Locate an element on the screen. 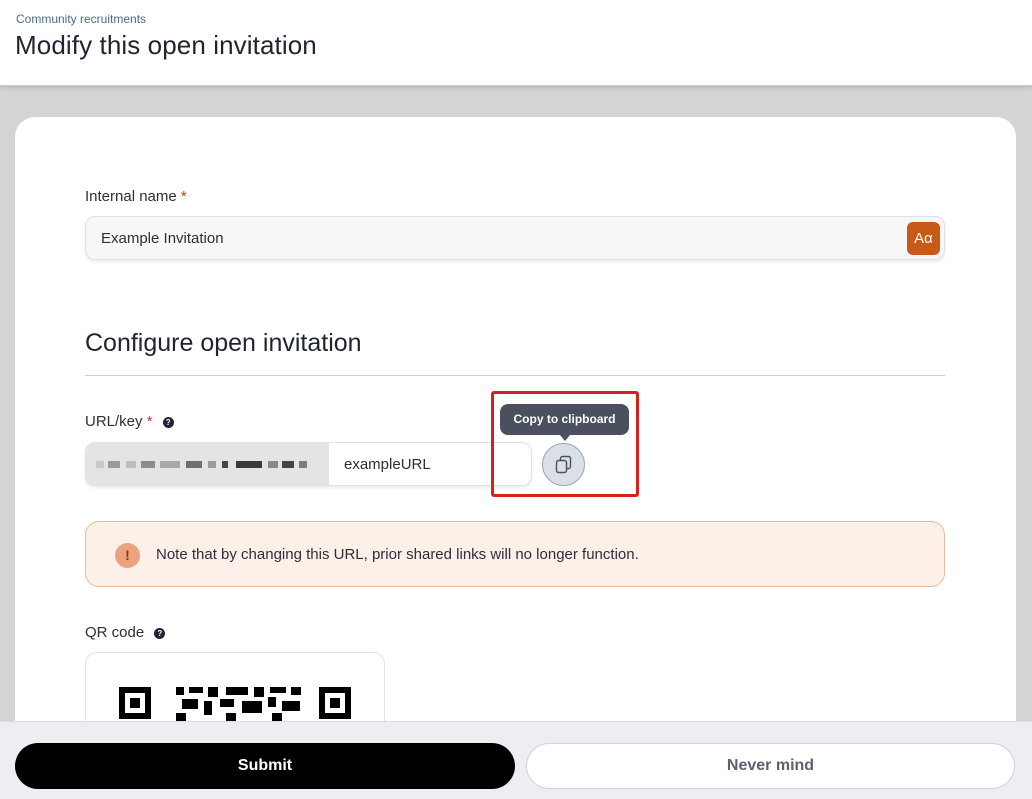 The image size is (1032, 799). section-title: Configure open invitation is located at coordinates (223, 343).